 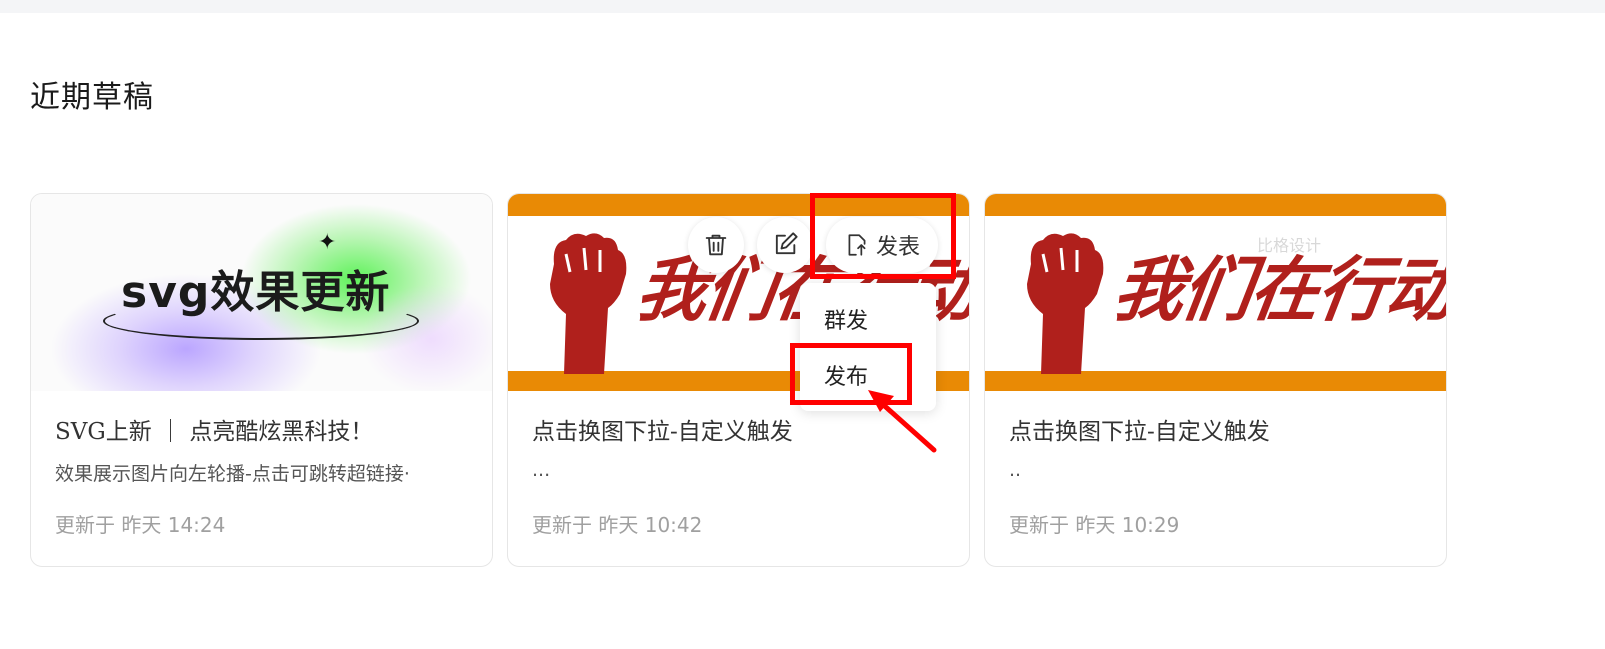 What do you see at coordinates (214, 429) in the screenshot?
I see `draft-title: SVG上新 ｜ 点亮酷炫黑科技！` at bounding box center [214, 429].